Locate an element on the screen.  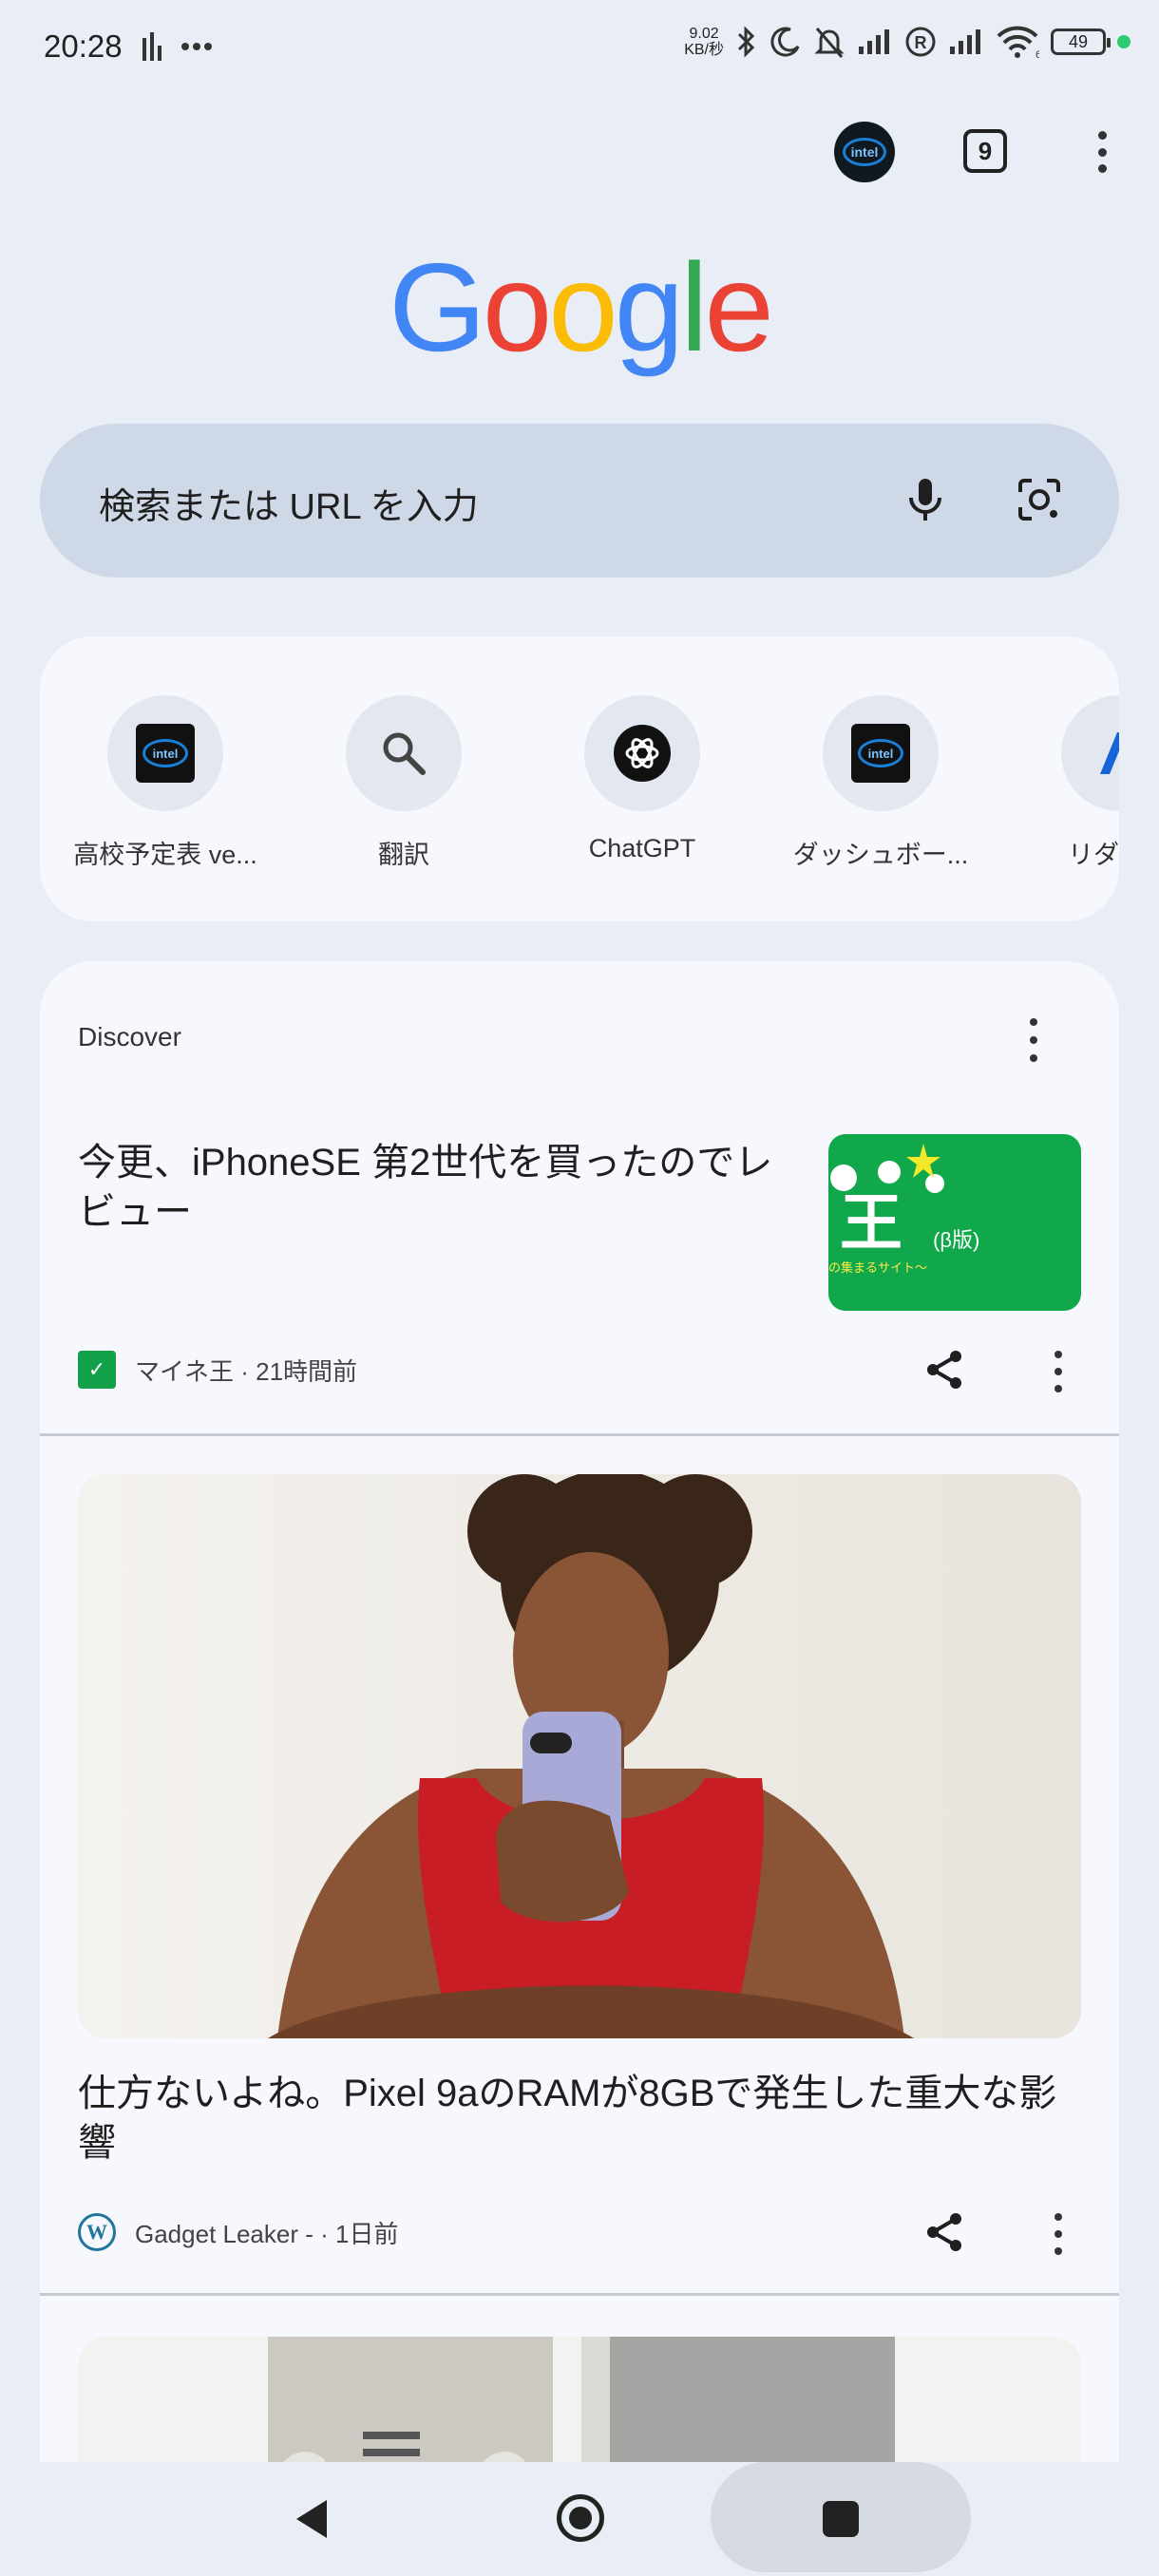
microphone-icon is located at coordinates (925, 499).